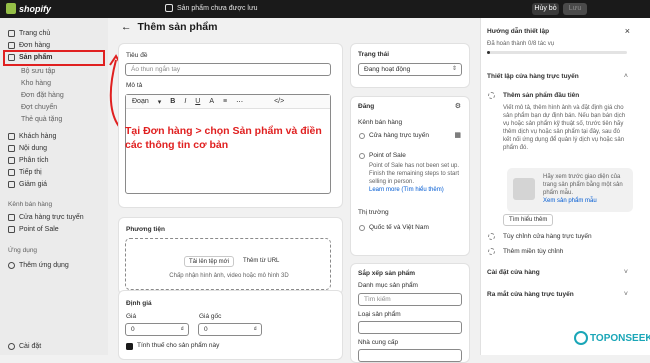 The image size is (650, 363). What do you see at coordinates (533, 76) in the screenshot?
I see `section-online-store: Thiết lập cửa hàng trực tuyến` at bounding box center [533, 76].